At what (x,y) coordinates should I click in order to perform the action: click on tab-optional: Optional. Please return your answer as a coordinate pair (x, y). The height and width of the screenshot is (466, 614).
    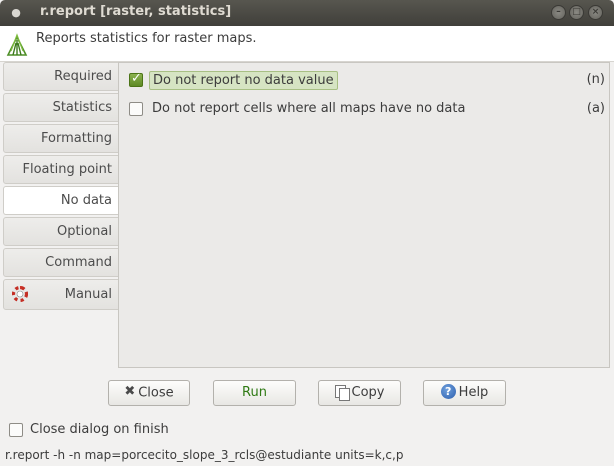
    Looking at the image, I should click on (61, 231).